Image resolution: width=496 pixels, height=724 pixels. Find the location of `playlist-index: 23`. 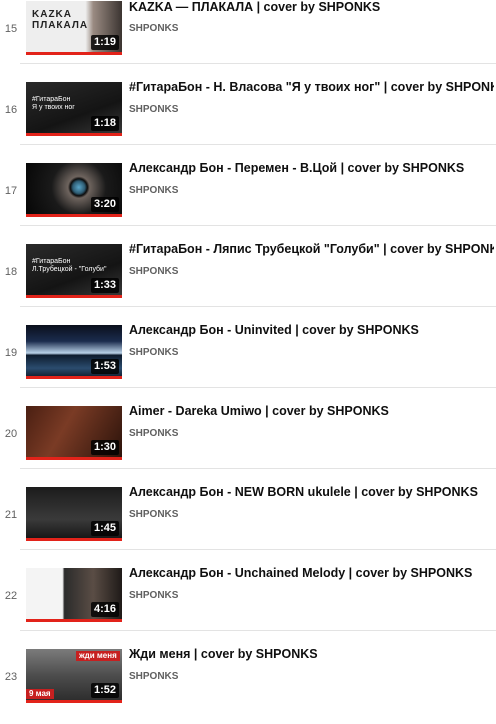

playlist-index: 23 is located at coordinates (11, 677).